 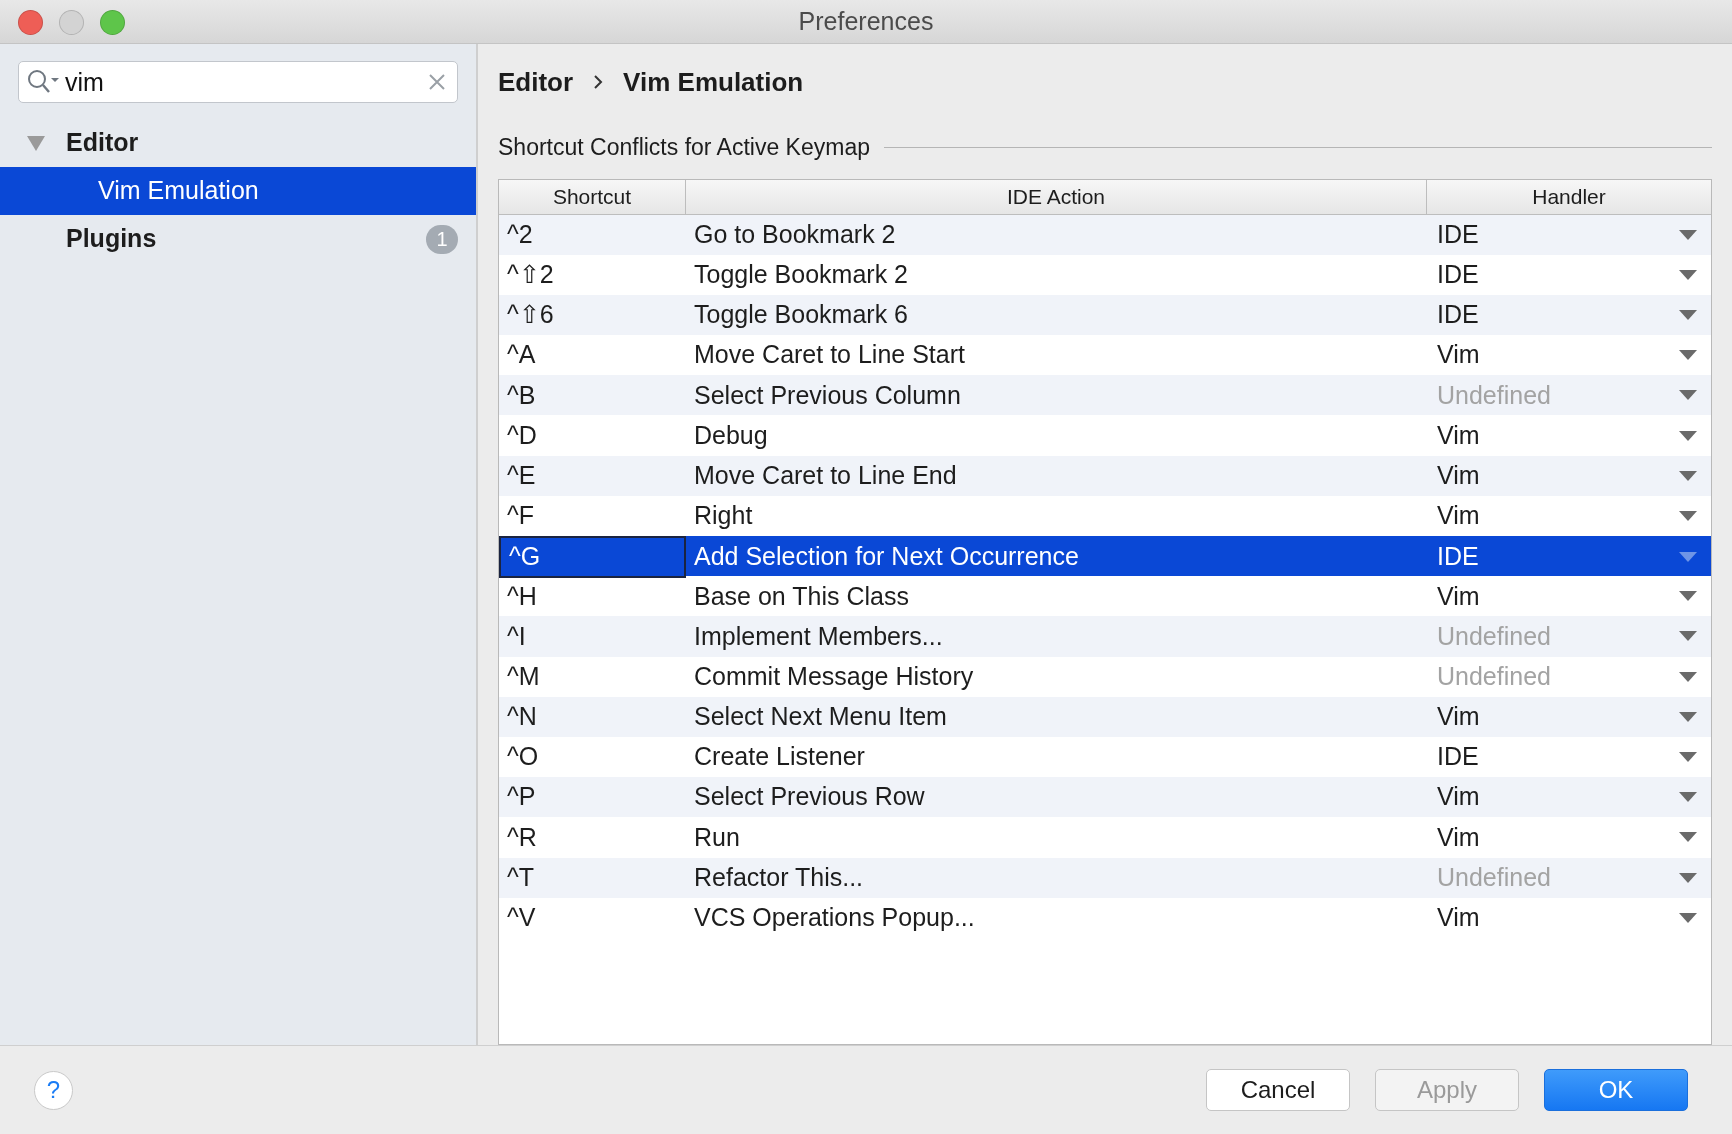 What do you see at coordinates (1569, 196) in the screenshot?
I see `column-header: Handler` at bounding box center [1569, 196].